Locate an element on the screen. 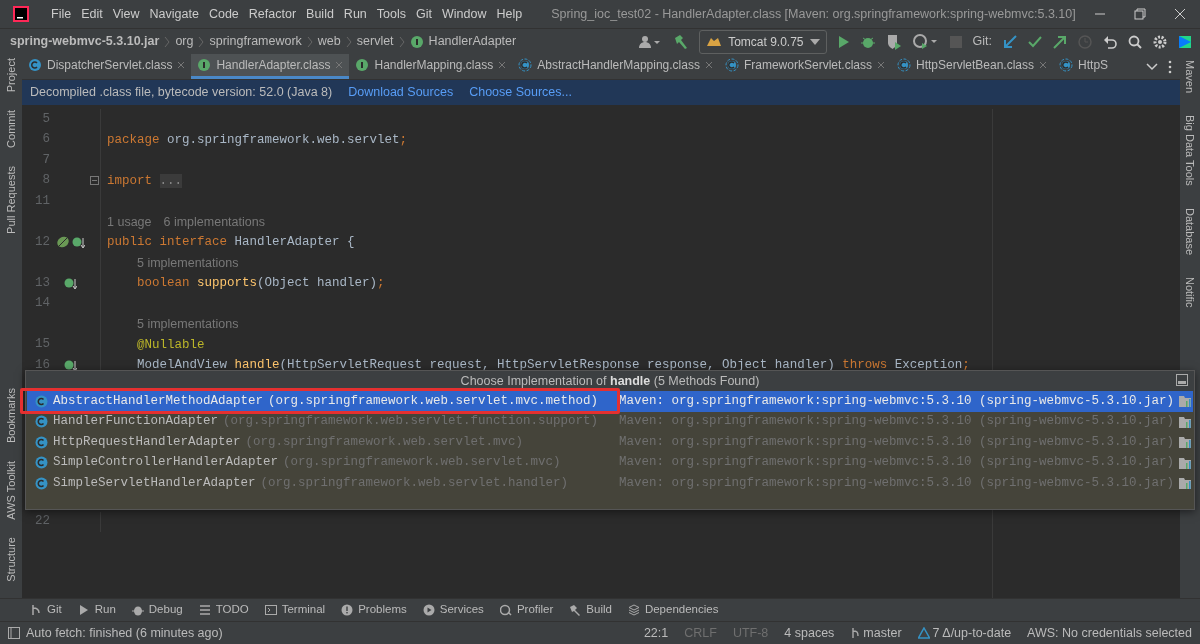 Image resolution: width=1200 pixels, height=644 pixels. breadcrumb-item: springframework is located at coordinates (255, 41).